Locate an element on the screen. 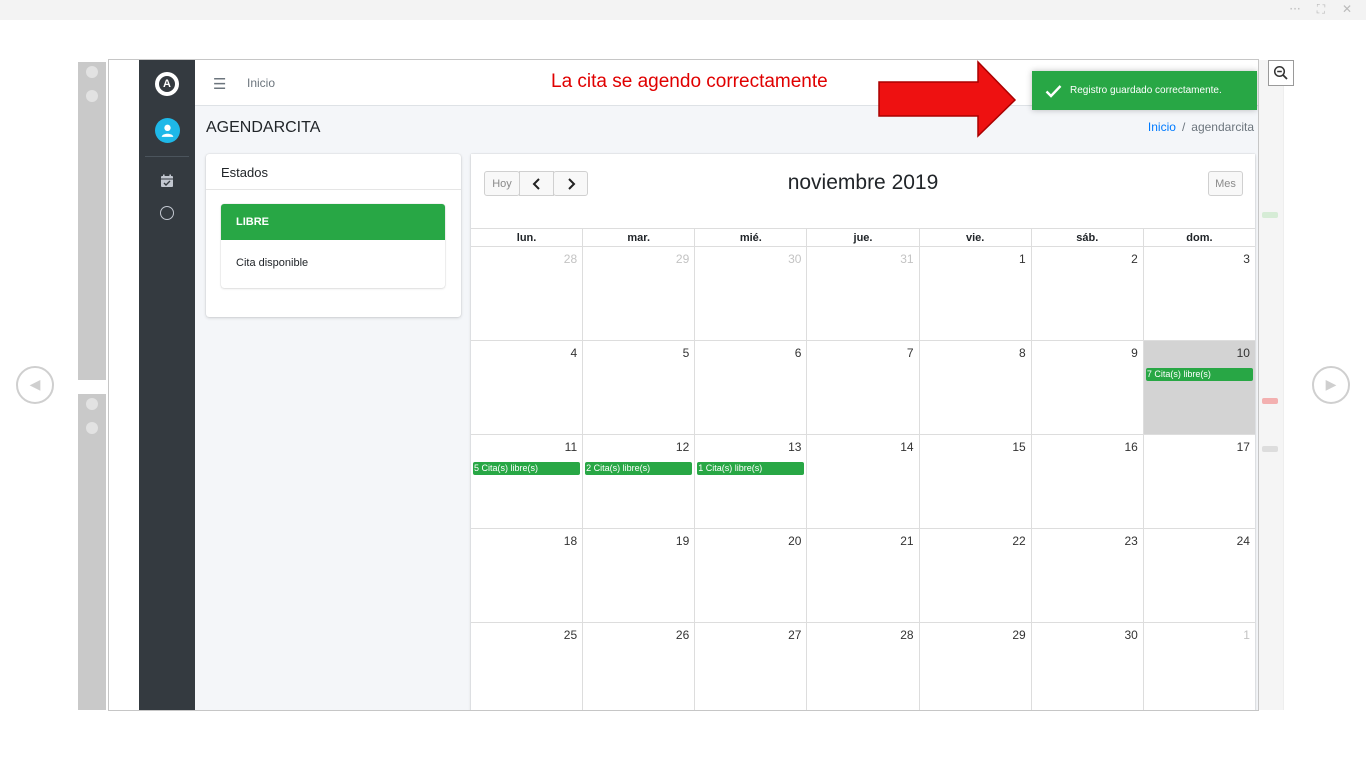  legend-label: LIBRE is located at coordinates (333, 222).